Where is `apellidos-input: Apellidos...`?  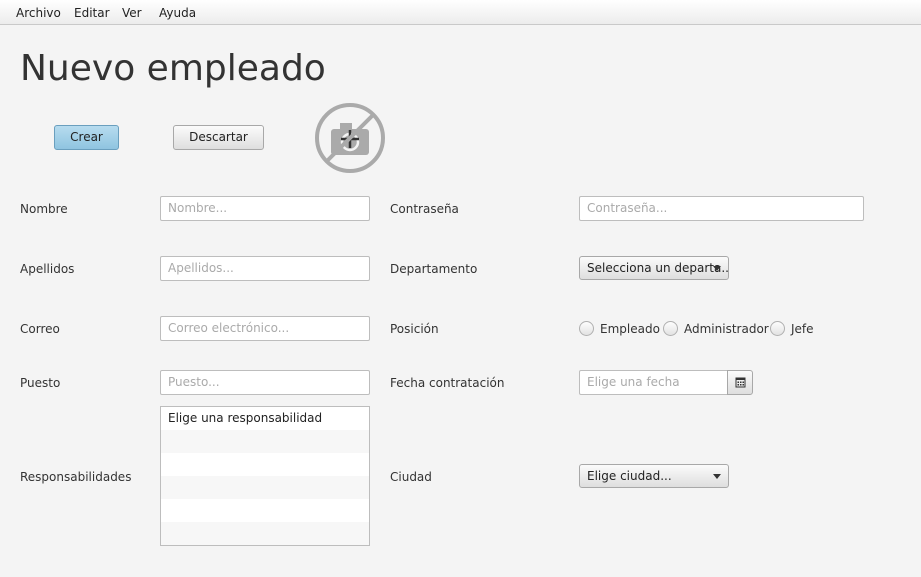
apellidos-input: Apellidos... is located at coordinates (265, 268).